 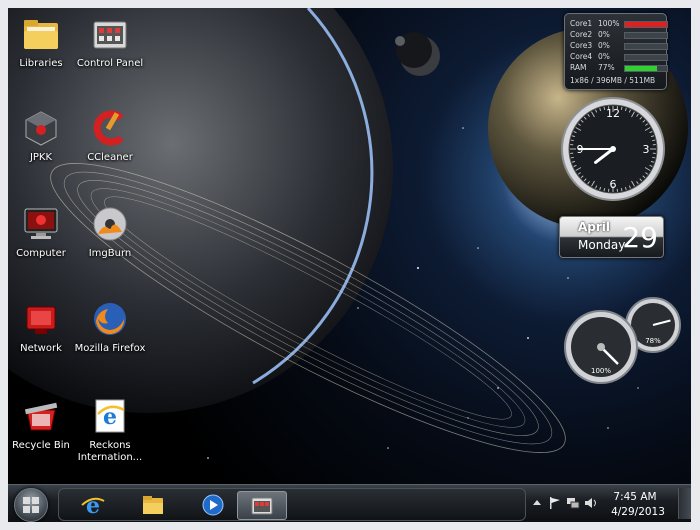 What do you see at coordinates (608, 503) in the screenshot?
I see `system-tray: 7:45 AM 4/29/2013` at bounding box center [608, 503].